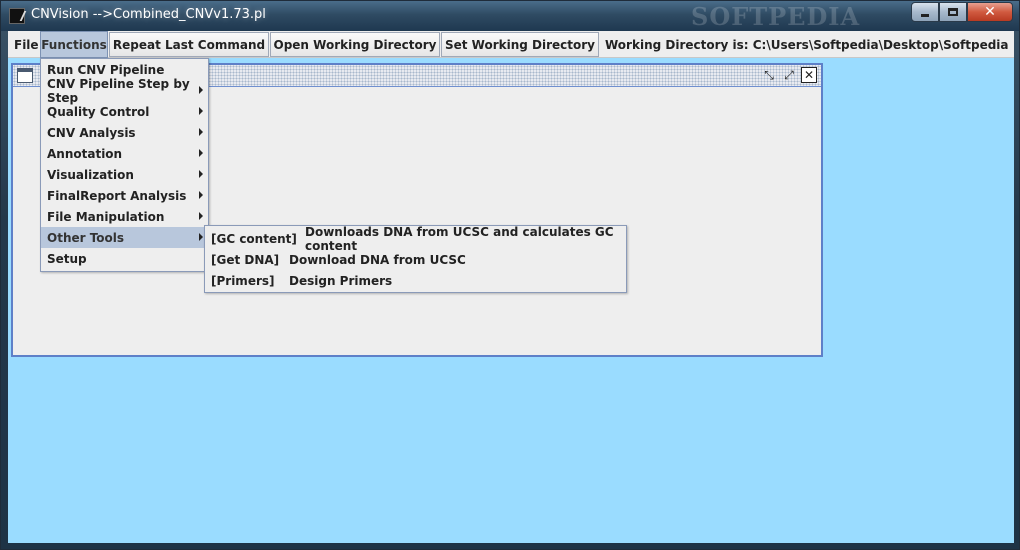 The image size is (1020, 550). Describe the element at coordinates (377, 259) in the screenshot. I see `submenu-item-description: Download DNA from UCSC` at that location.